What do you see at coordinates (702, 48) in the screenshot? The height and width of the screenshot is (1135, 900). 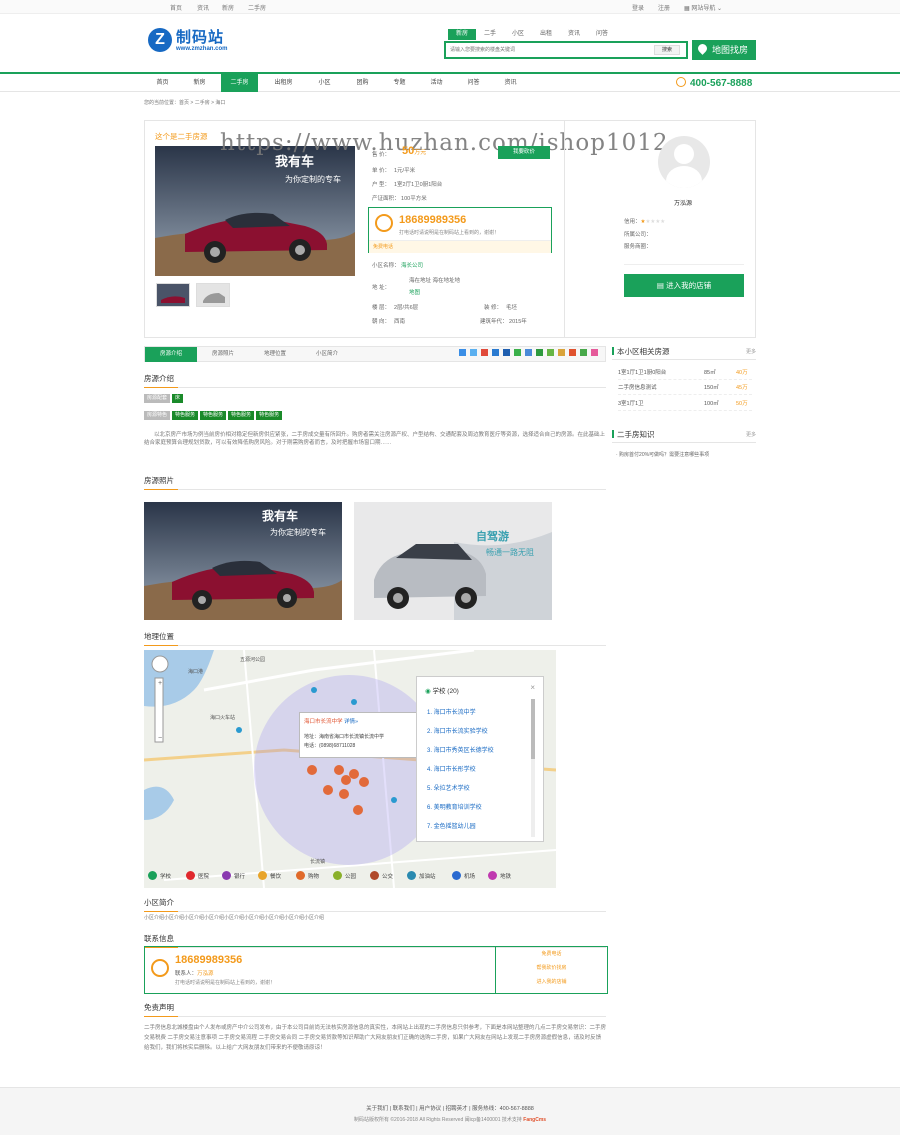 I see `map-pin-icon` at bounding box center [702, 48].